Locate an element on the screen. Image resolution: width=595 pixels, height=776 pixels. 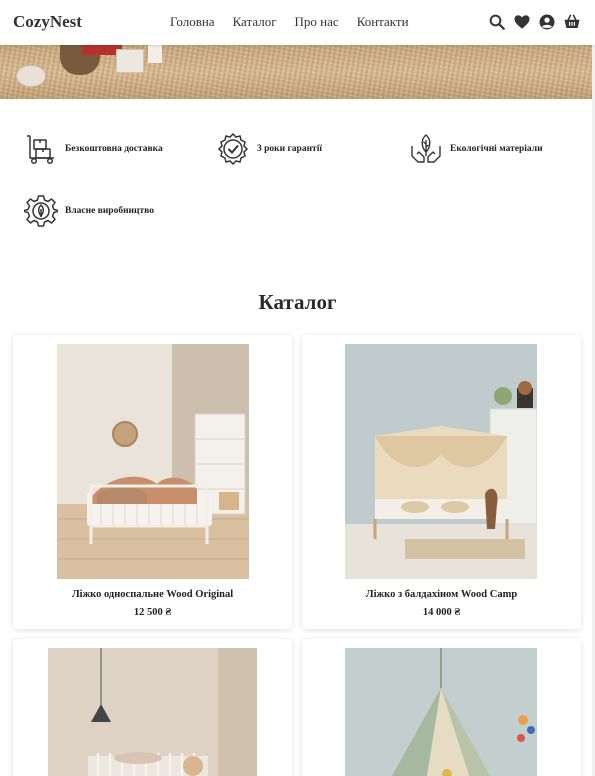
product-name: Ліжко з балдахіном Wood Camp is located at coordinates (441, 594).